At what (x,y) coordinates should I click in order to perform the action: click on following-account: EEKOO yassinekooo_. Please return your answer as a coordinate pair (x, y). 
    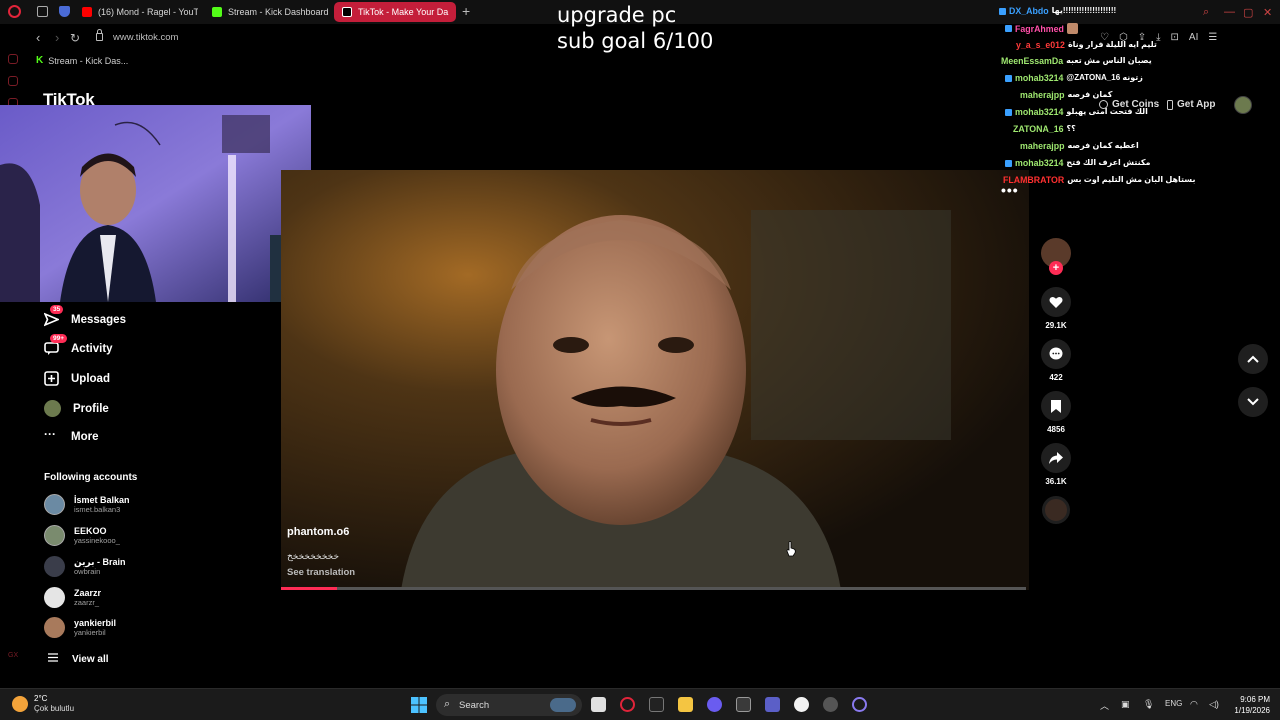
    Looking at the image, I should click on (82, 535).